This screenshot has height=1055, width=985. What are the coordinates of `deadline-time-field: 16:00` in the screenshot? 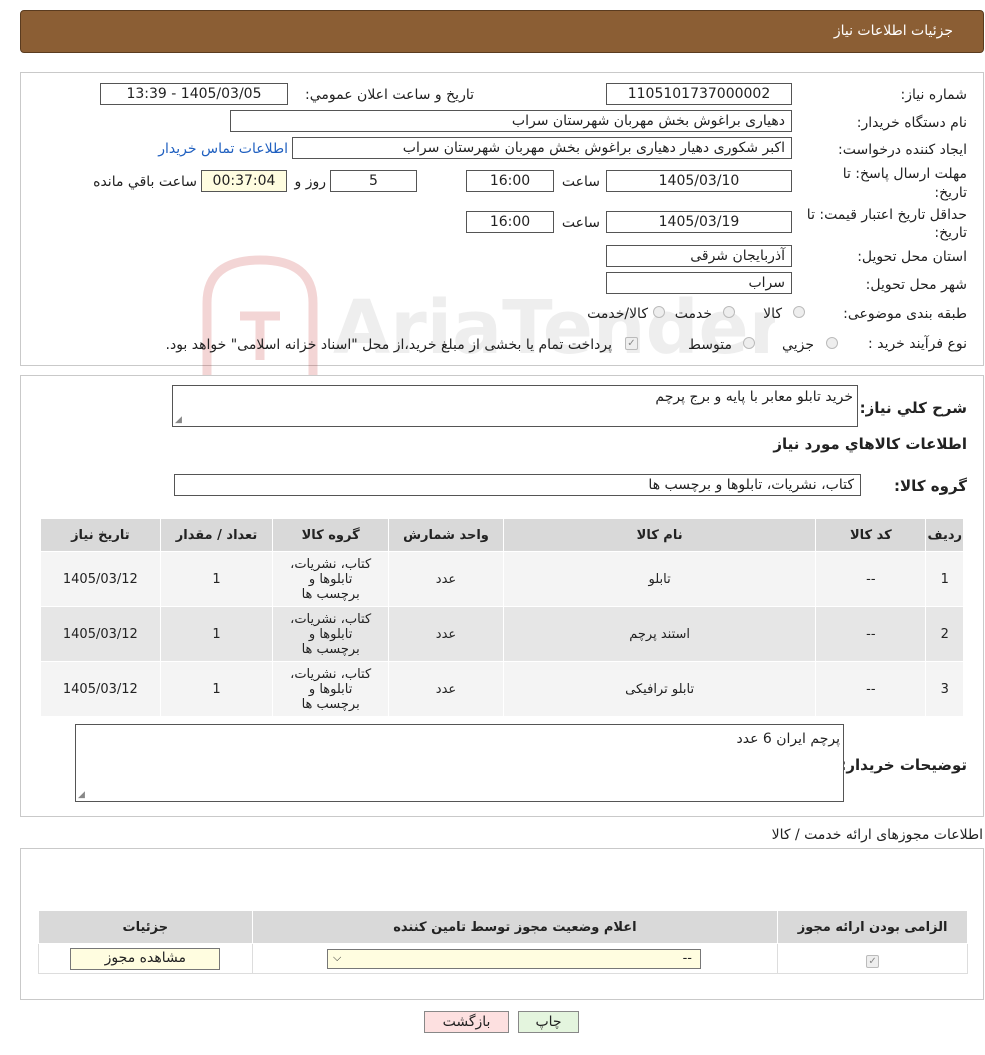 It's located at (510, 181).